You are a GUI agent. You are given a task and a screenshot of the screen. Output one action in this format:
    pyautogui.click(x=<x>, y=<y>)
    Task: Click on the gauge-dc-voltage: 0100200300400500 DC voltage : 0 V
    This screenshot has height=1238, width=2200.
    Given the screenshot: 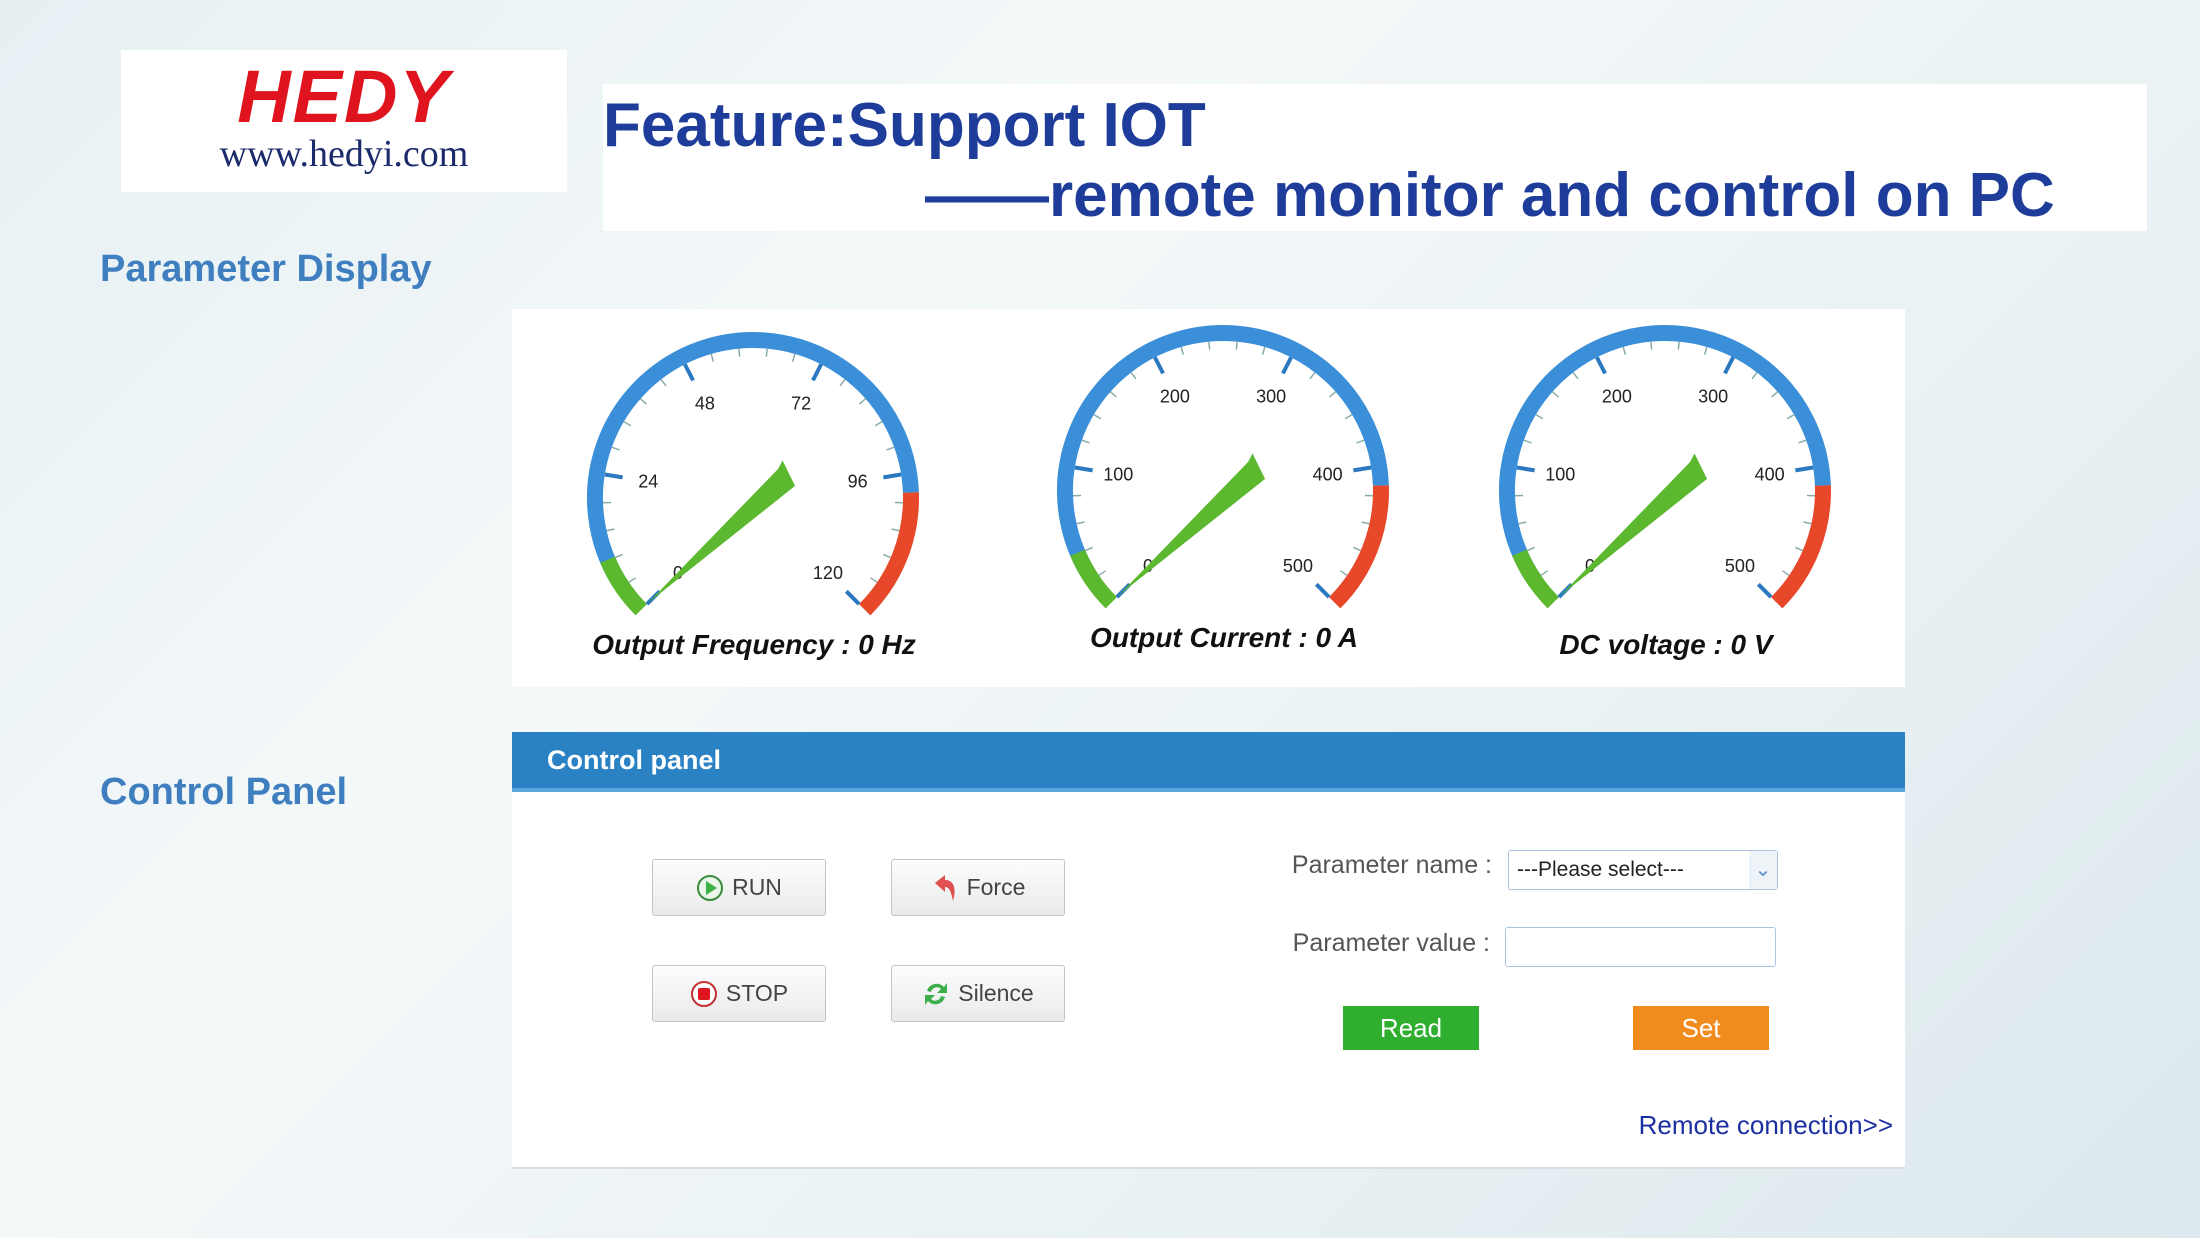 What is the action you would take?
    pyautogui.click(x=1666, y=498)
    